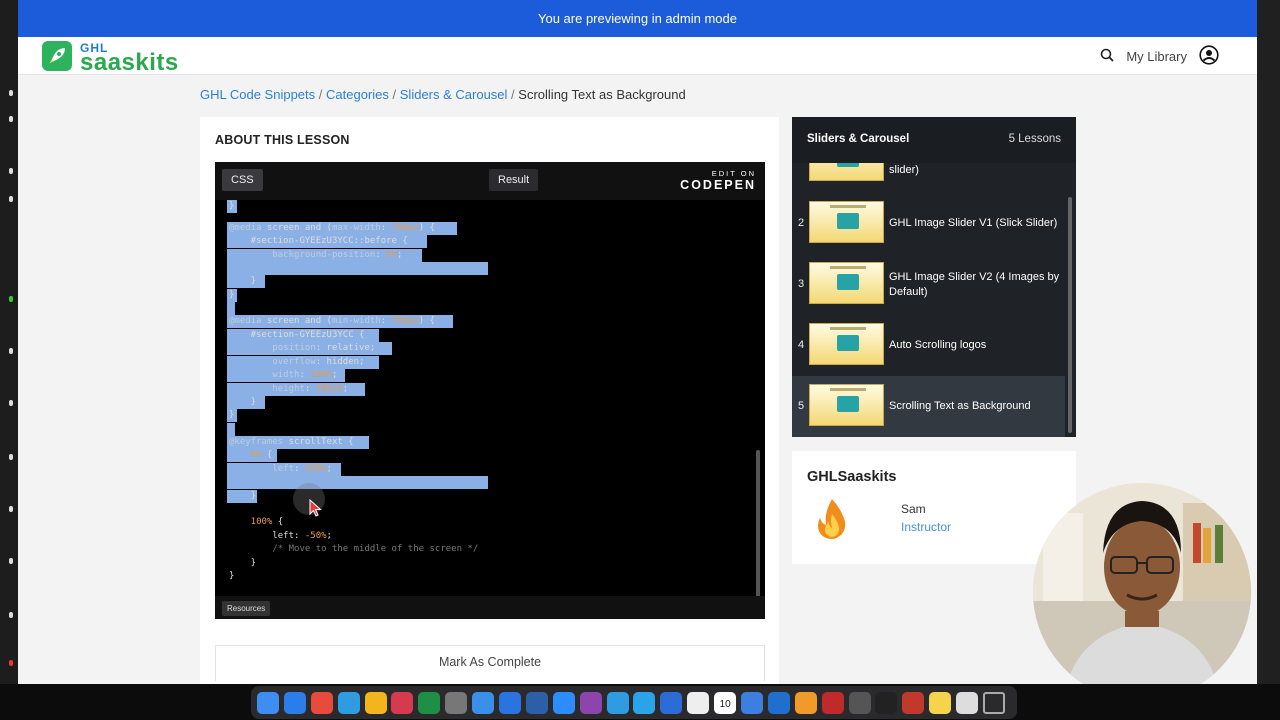 This screenshot has height=720, width=1280. What do you see at coordinates (886, 702) in the screenshot?
I see `terminal-icon` at bounding box center [886, 702].